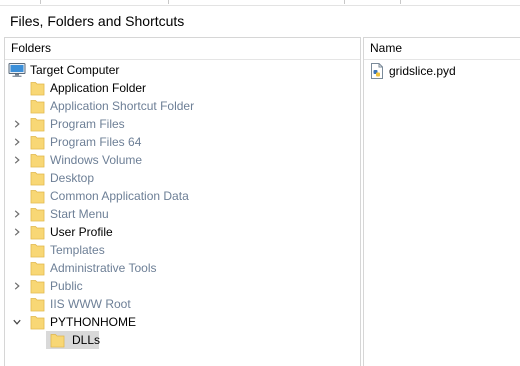 This screenshot has height=366, width=520. I want to click on tree-item-label: Target Computer, so click(75, 70).